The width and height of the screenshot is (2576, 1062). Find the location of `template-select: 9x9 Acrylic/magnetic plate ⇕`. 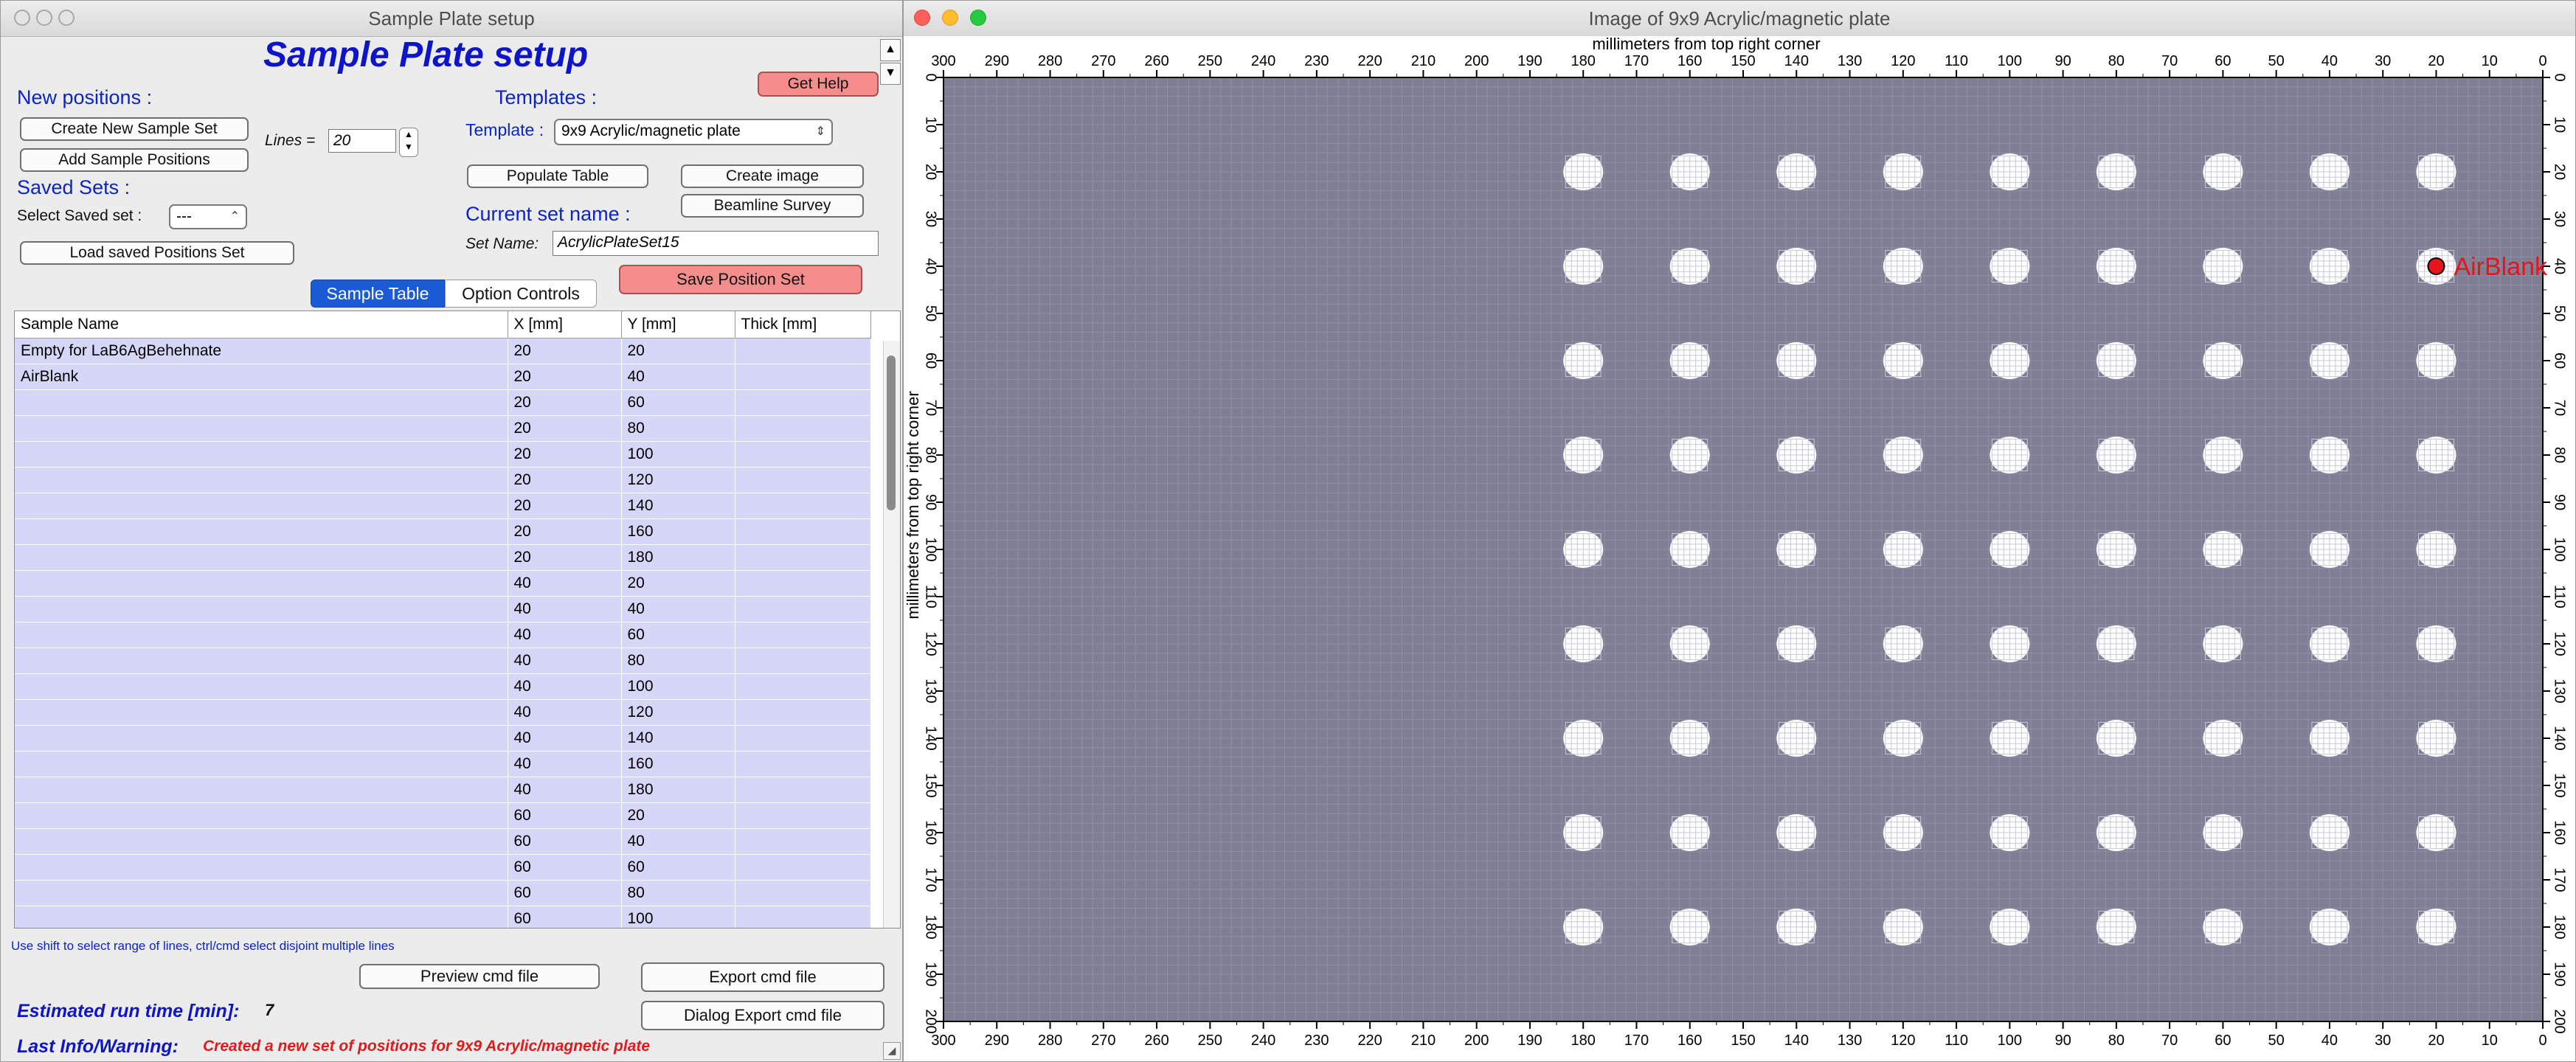

template-select: 9x9 Acrylic/magnetic plate ⇕ is located at coordinates (694, 132).